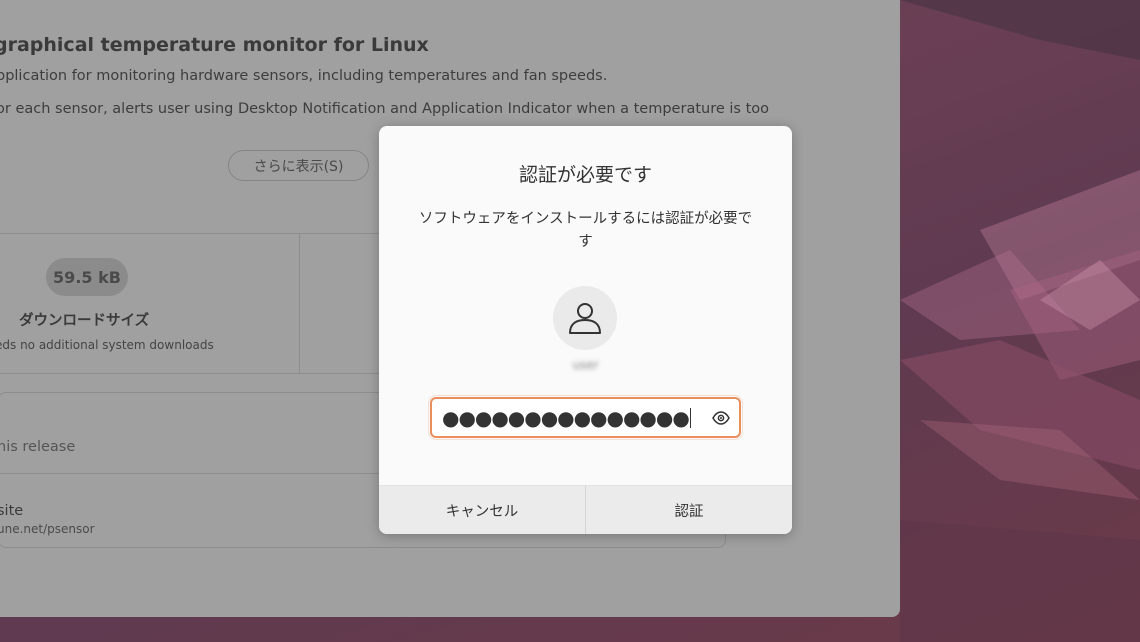 This screenshot has width=1140, height=642. I want to click on dialog-button-bar: キャンセル 認証, so click(585, 509).